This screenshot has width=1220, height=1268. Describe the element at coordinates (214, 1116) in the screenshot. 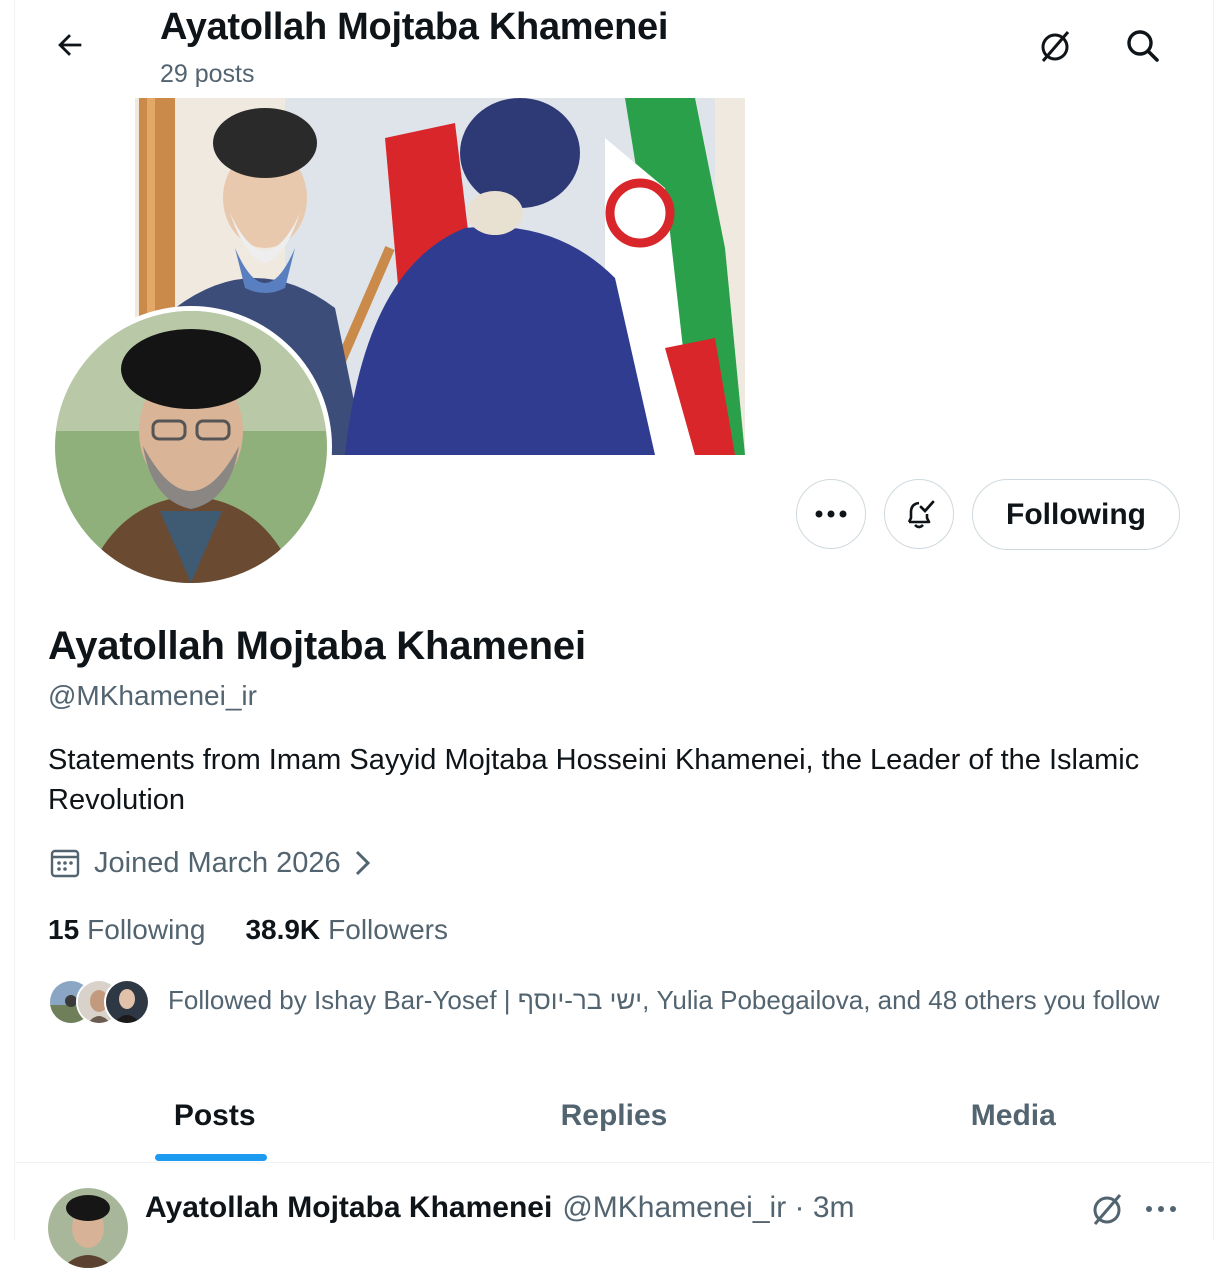

I see `tab-posts: Posts` at that location.